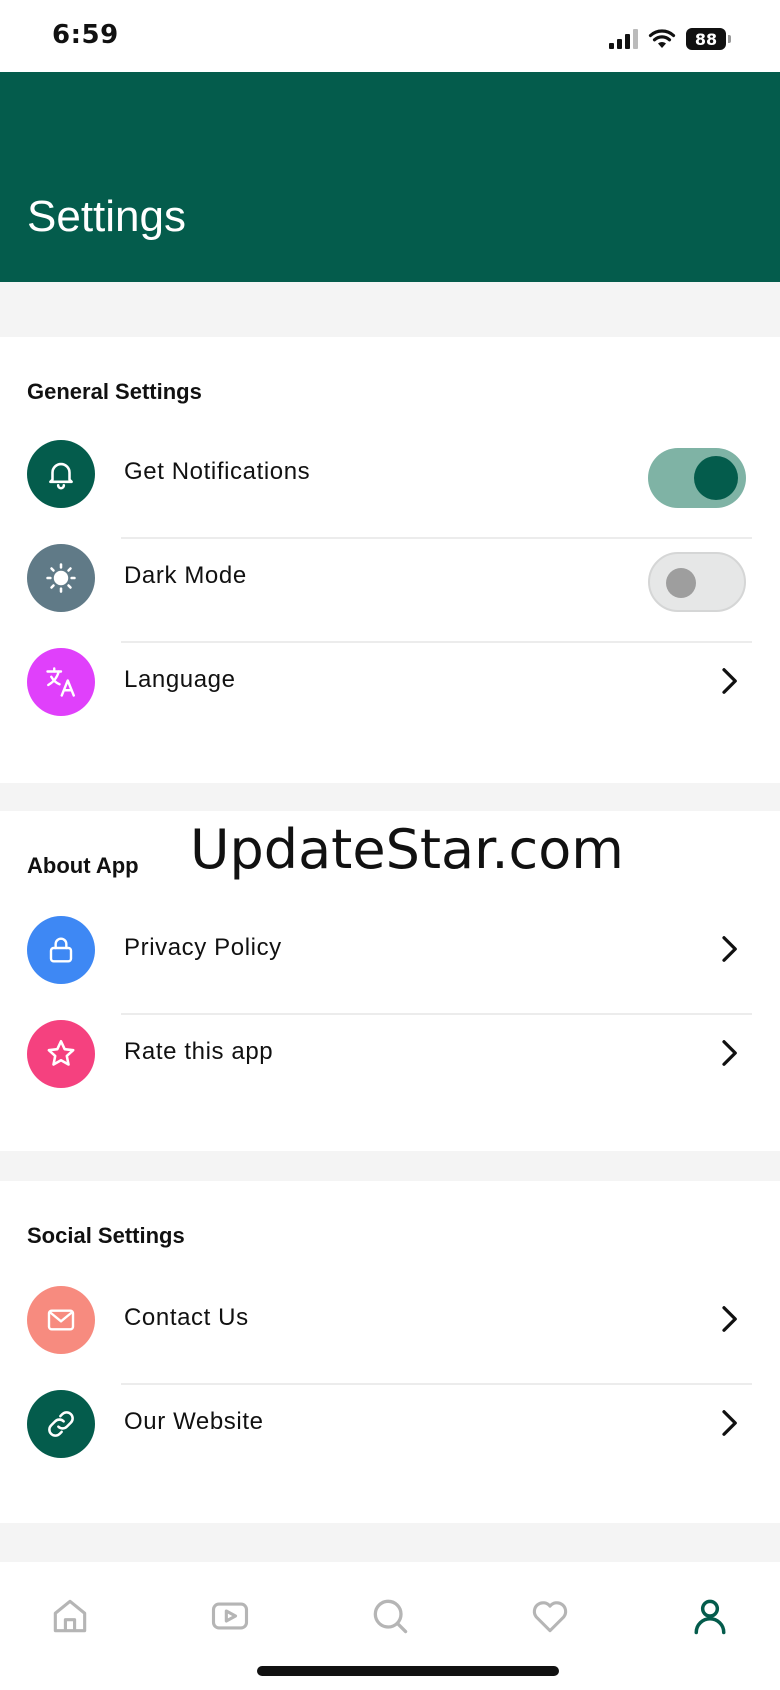 This screenshot has height=1690, width=780. Describe the element at coordinates (180, 679) in the screenshot. I see `setting-label-language: Language` at that location.